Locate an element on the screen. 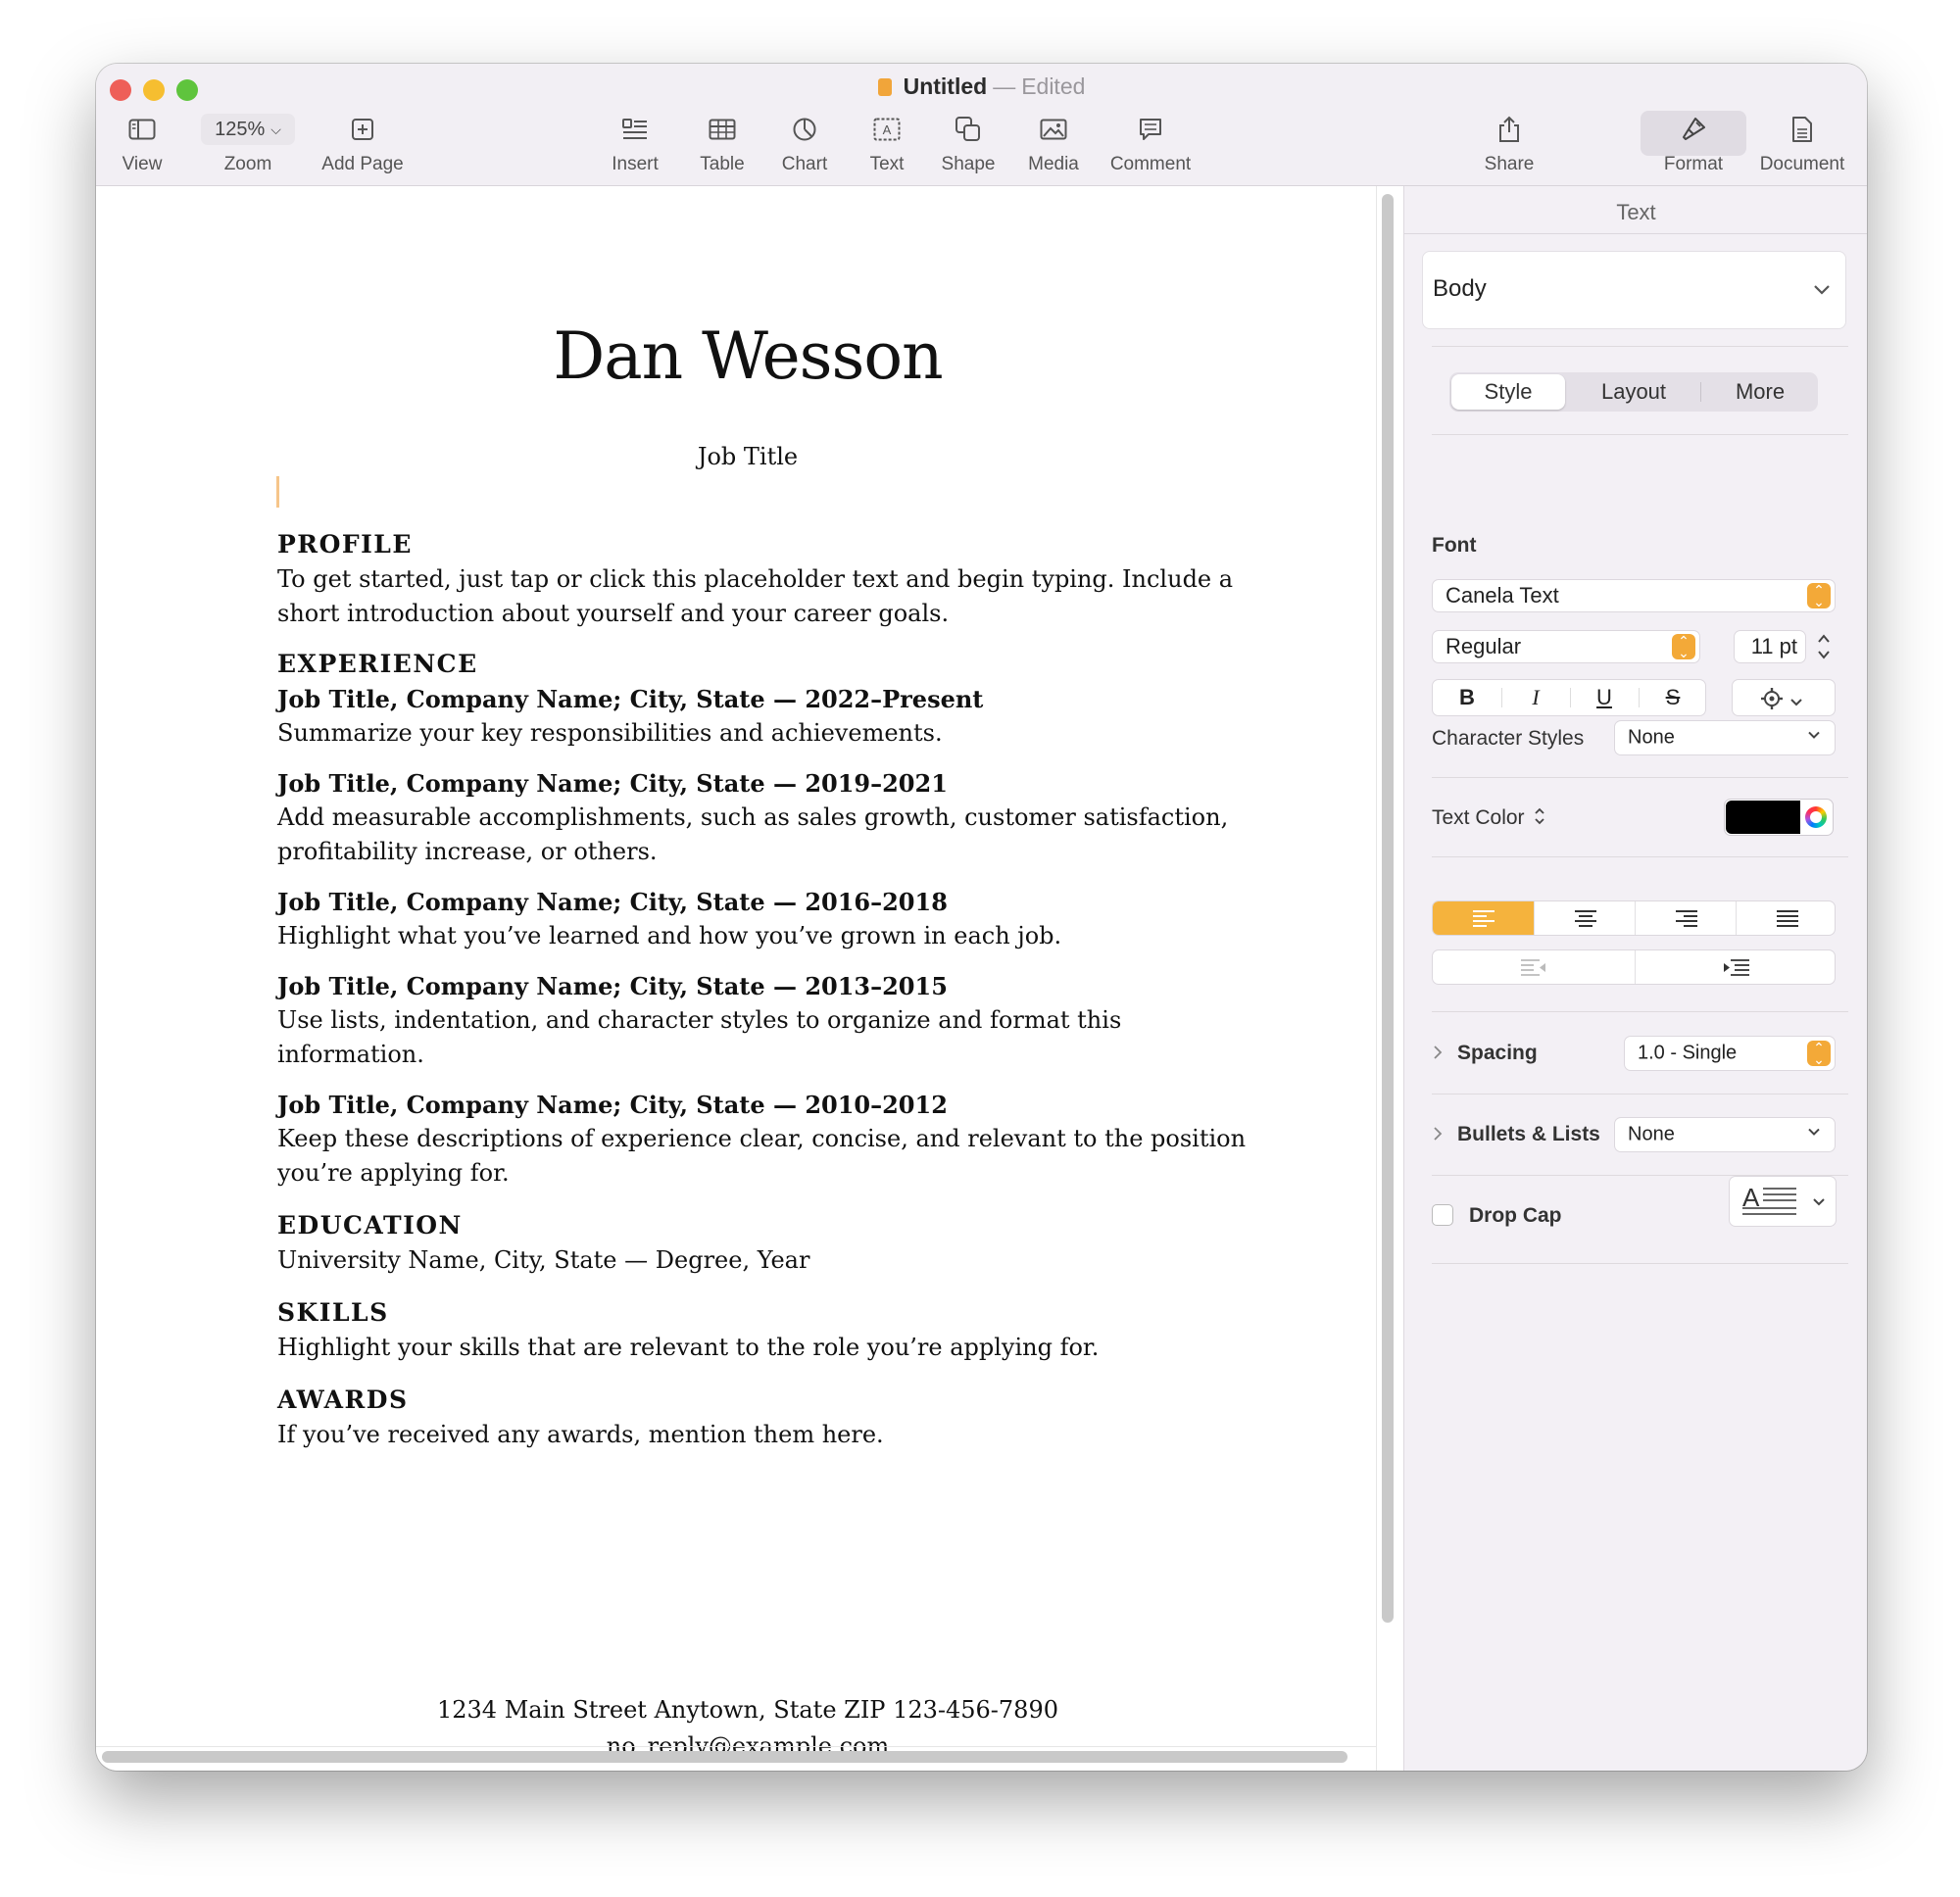  decrease-indent-icon is located at coordinates (1533, 968).